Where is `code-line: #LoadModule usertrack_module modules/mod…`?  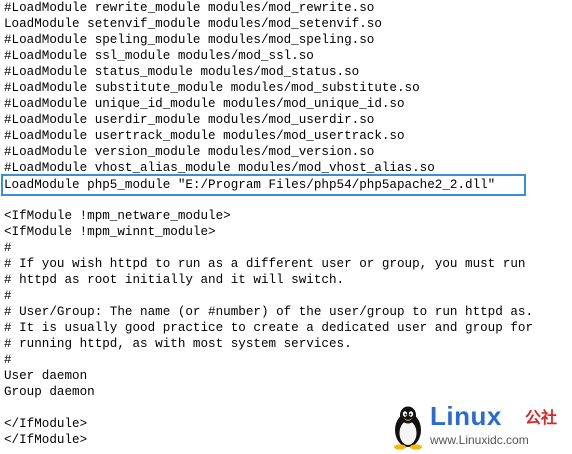
code-line: #LoadModule usertrack_module modules/mod… is located at coordinates (204, 136).